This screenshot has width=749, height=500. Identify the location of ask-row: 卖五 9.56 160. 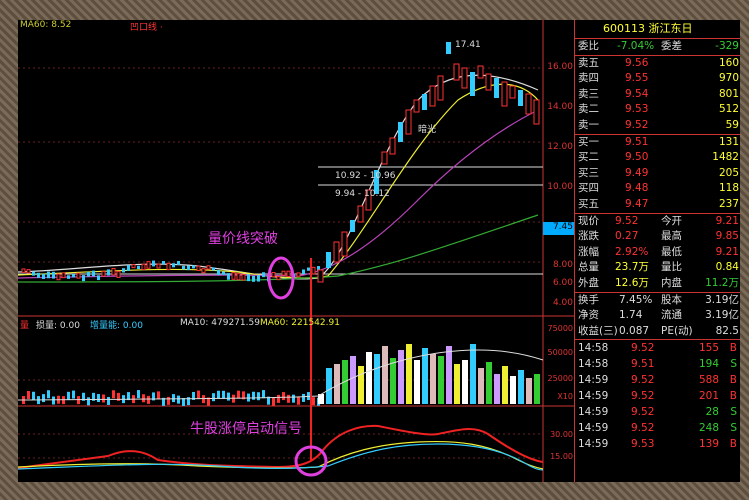
(657, 64).